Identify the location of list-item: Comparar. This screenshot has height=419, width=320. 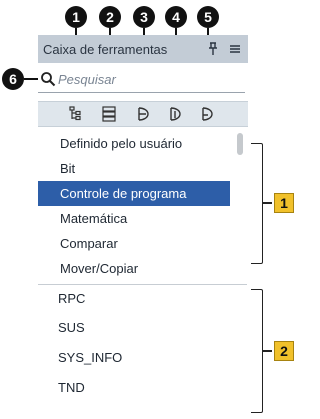
(134, 243).